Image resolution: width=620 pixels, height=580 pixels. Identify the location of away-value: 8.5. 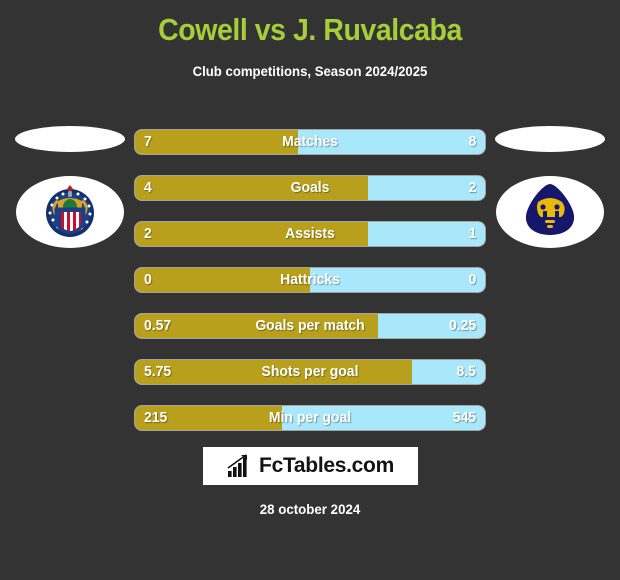
(466, 371).